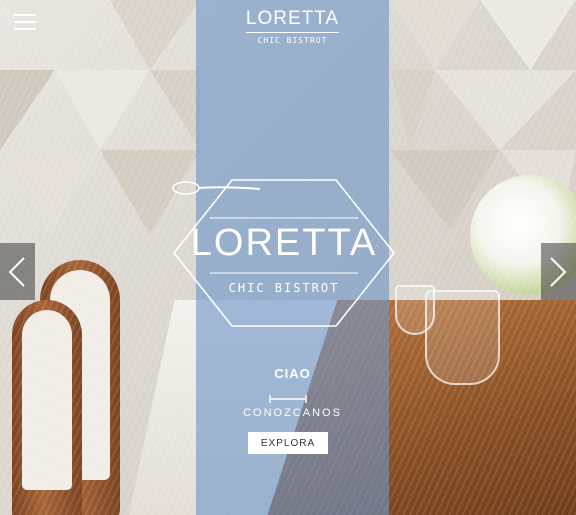  I want to click on badge-subtitle: CHIC BISTROT, so click(284, 288).